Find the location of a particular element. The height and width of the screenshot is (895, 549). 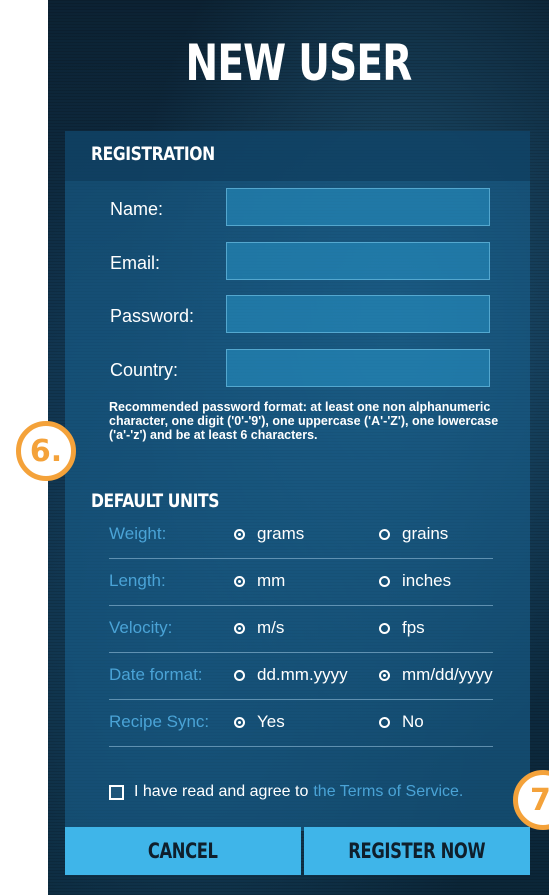

length-label: Length: is located at coordinates (137, 580).